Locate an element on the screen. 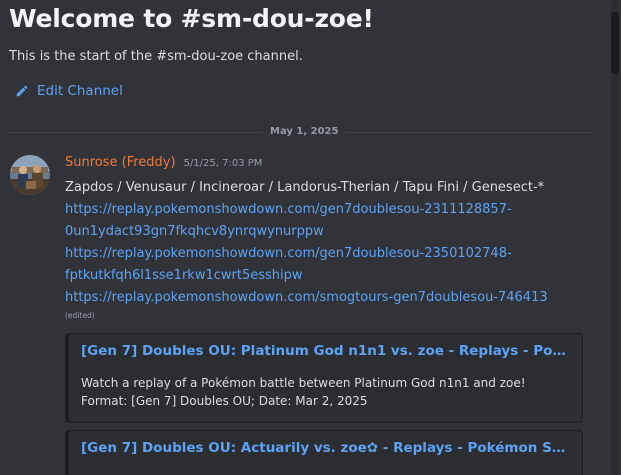 The image size is (621, 475). edit-channel-button: Edit Channel is located at coordinates (69, 91).